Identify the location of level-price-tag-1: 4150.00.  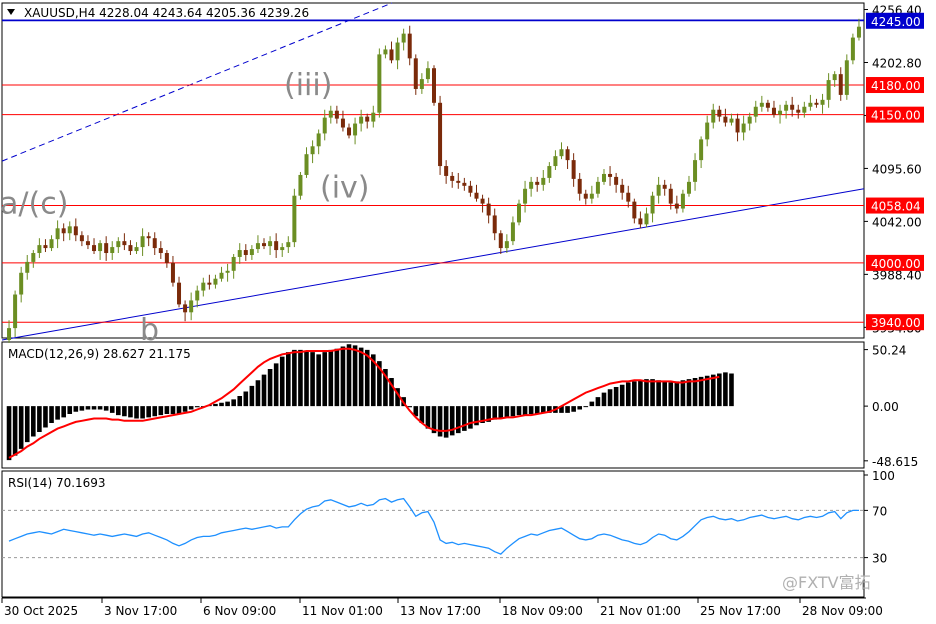
(896, 116).